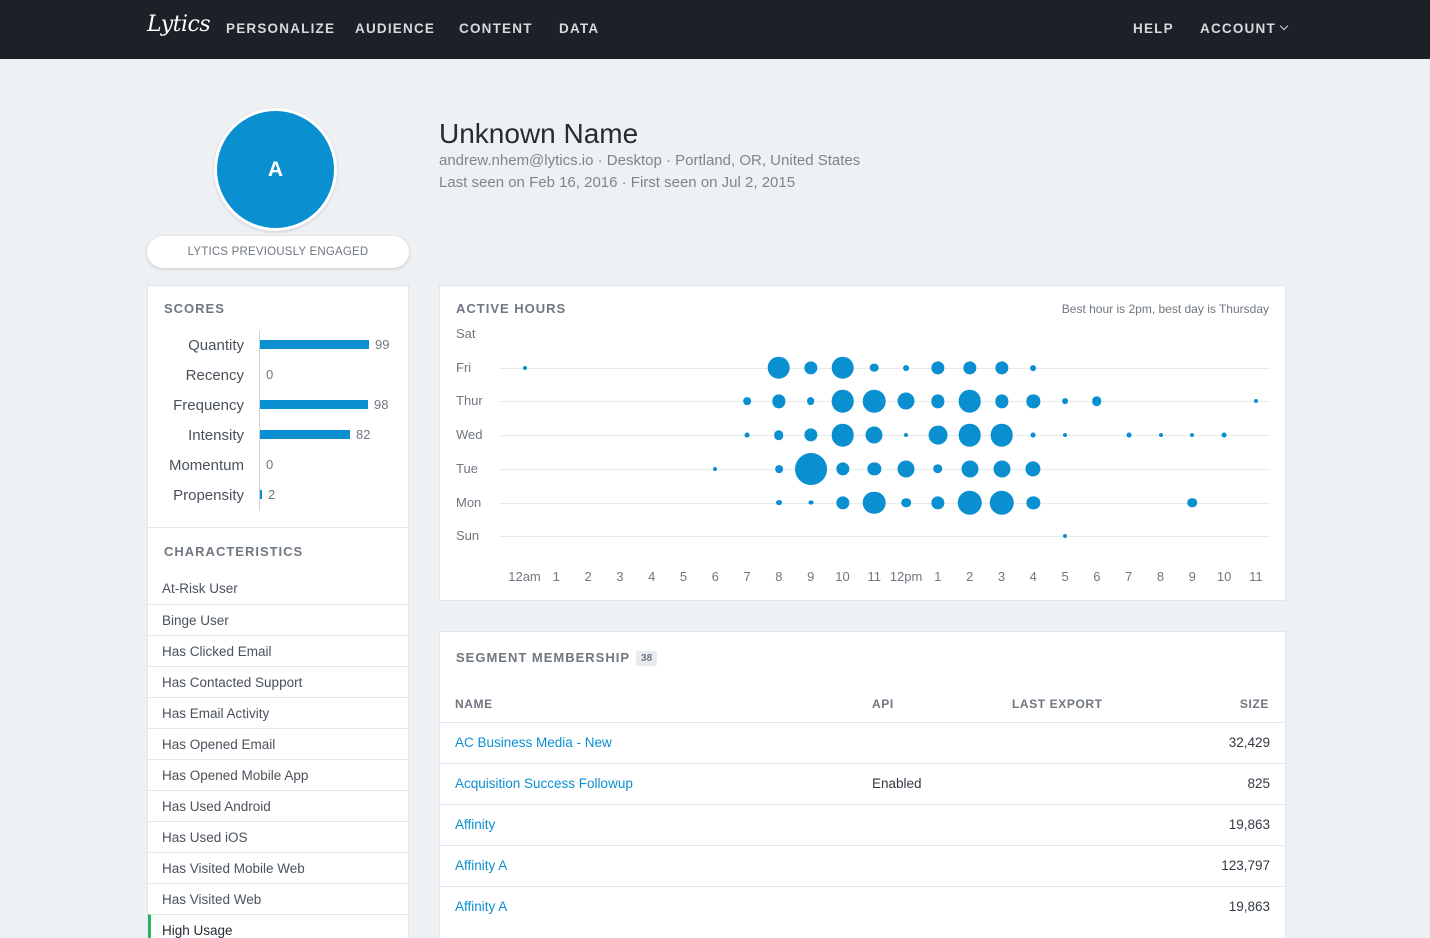  What do you see at coordinates (272, 494) in the screenshot?
I see `score-value-propensity: 2` at bounding box center [272, 494].